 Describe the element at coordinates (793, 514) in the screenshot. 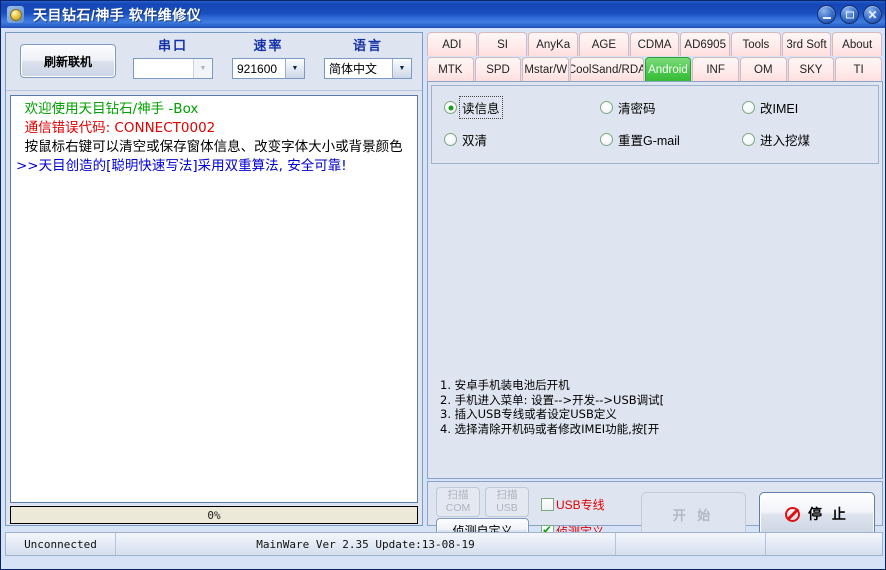

I see `prohibition-icon` at that location.